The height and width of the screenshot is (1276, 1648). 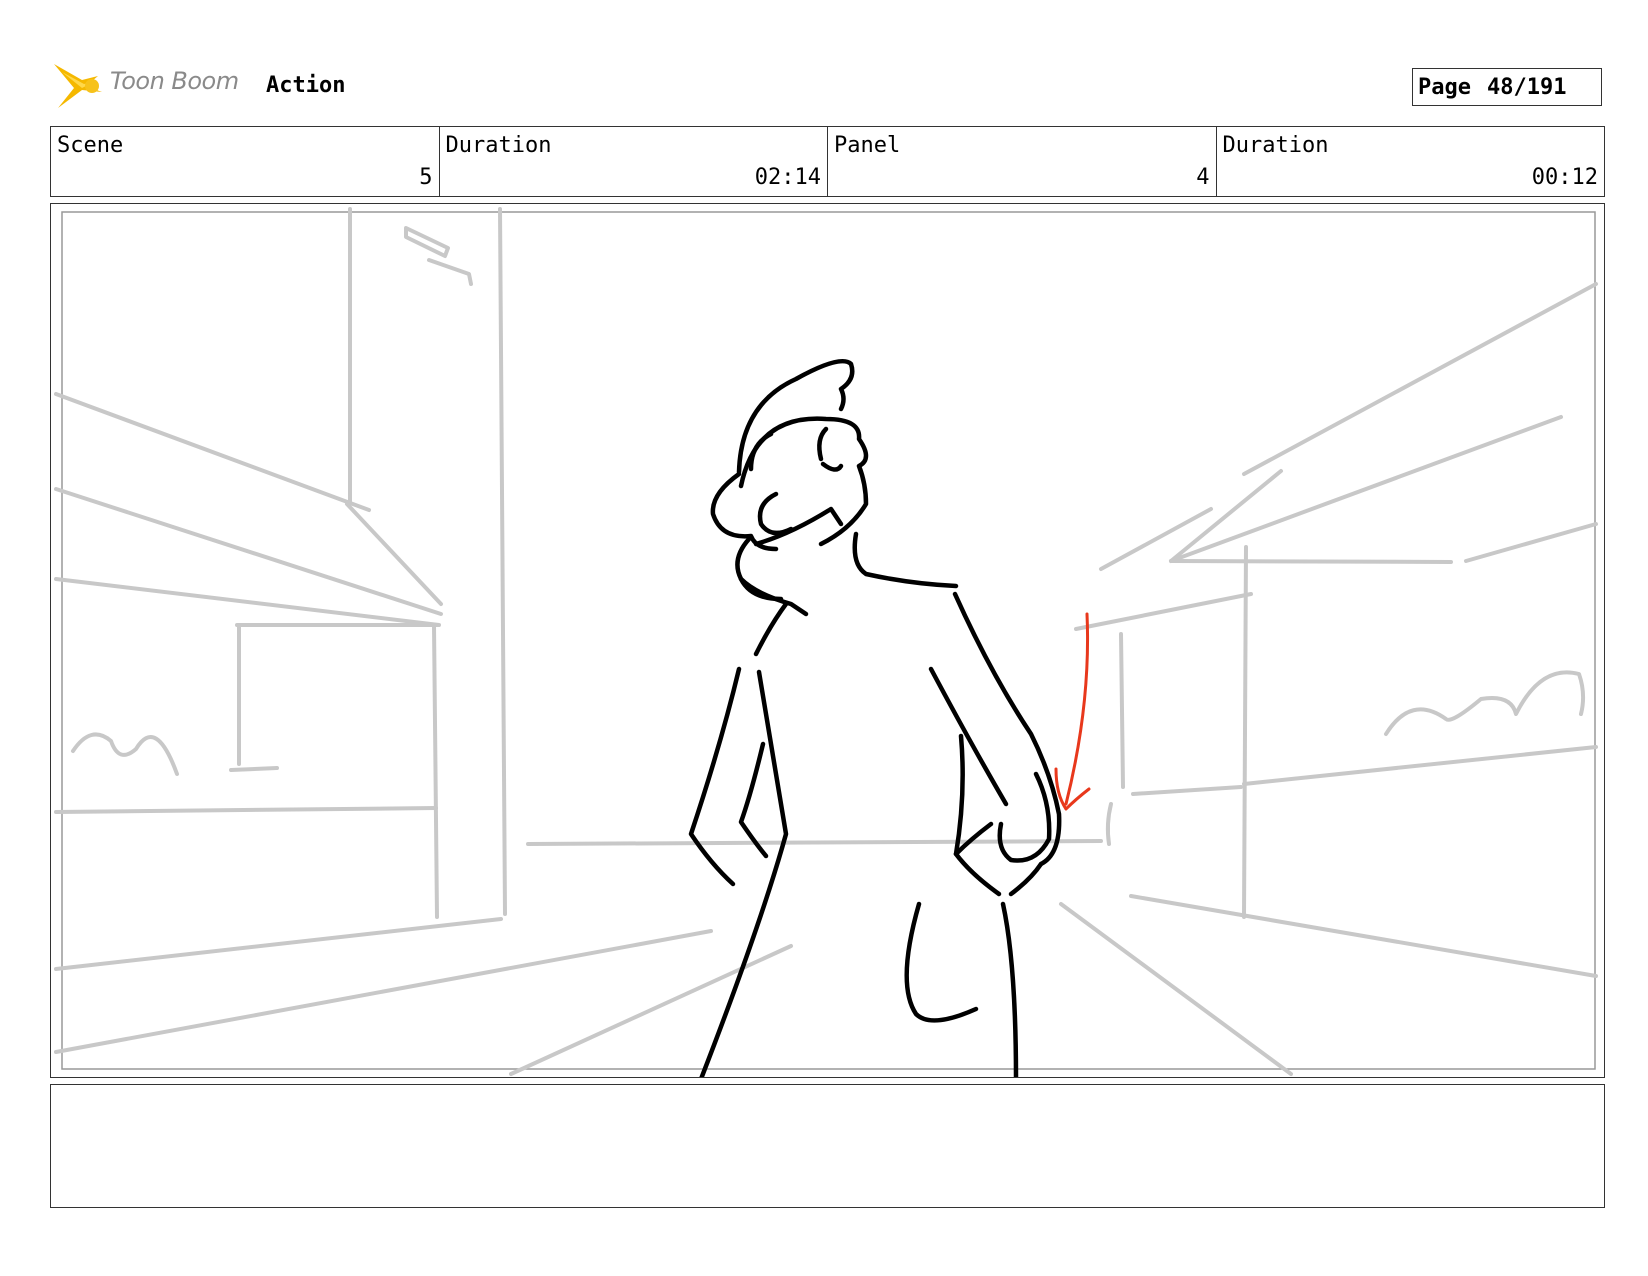 What do you see at coordinates (827, 1146) in the screenshot?
I see `caption-box` at bounding box center [827, 1146].